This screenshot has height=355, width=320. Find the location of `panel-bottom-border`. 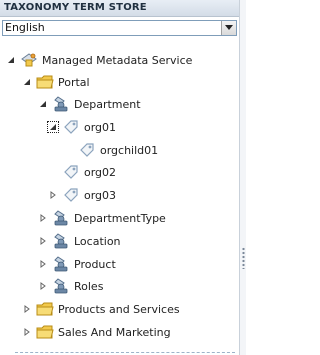

panel-bottom-border is located at coordinates (125, 352).